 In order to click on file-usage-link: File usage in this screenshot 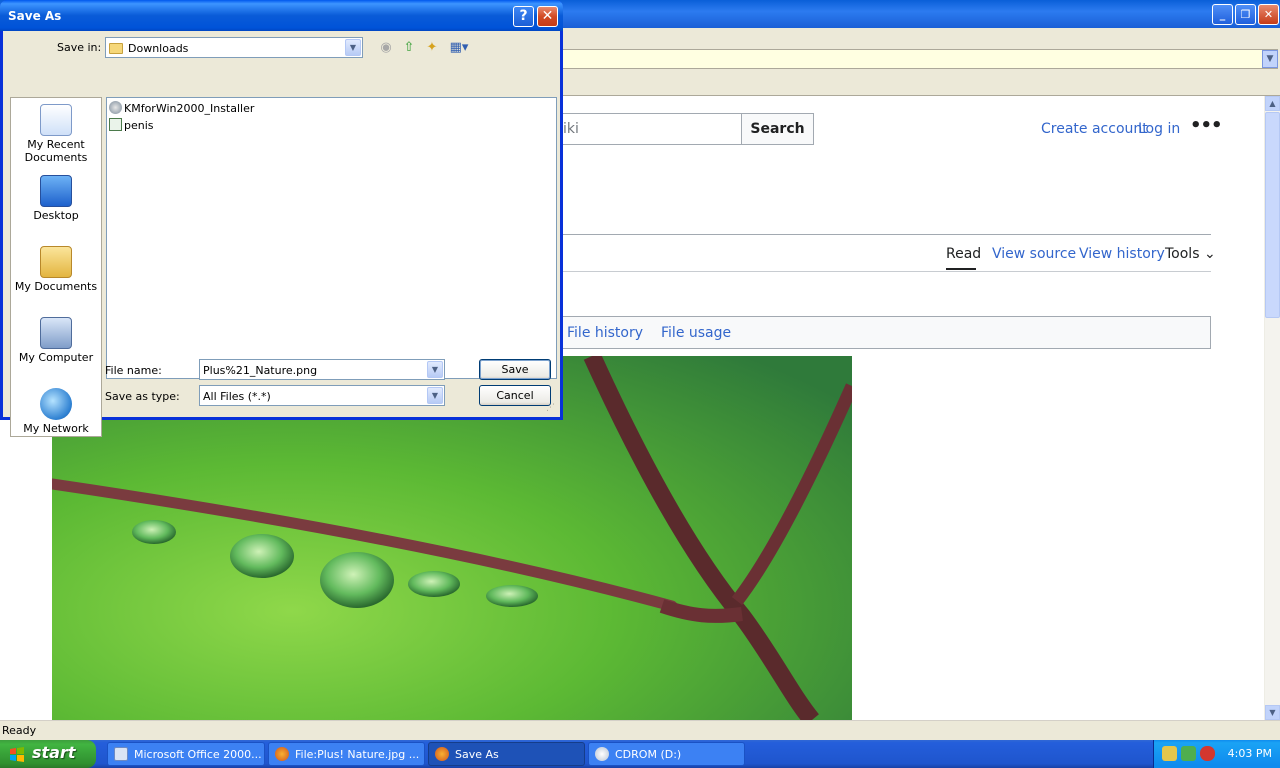, I will do `click(696, 333)`.